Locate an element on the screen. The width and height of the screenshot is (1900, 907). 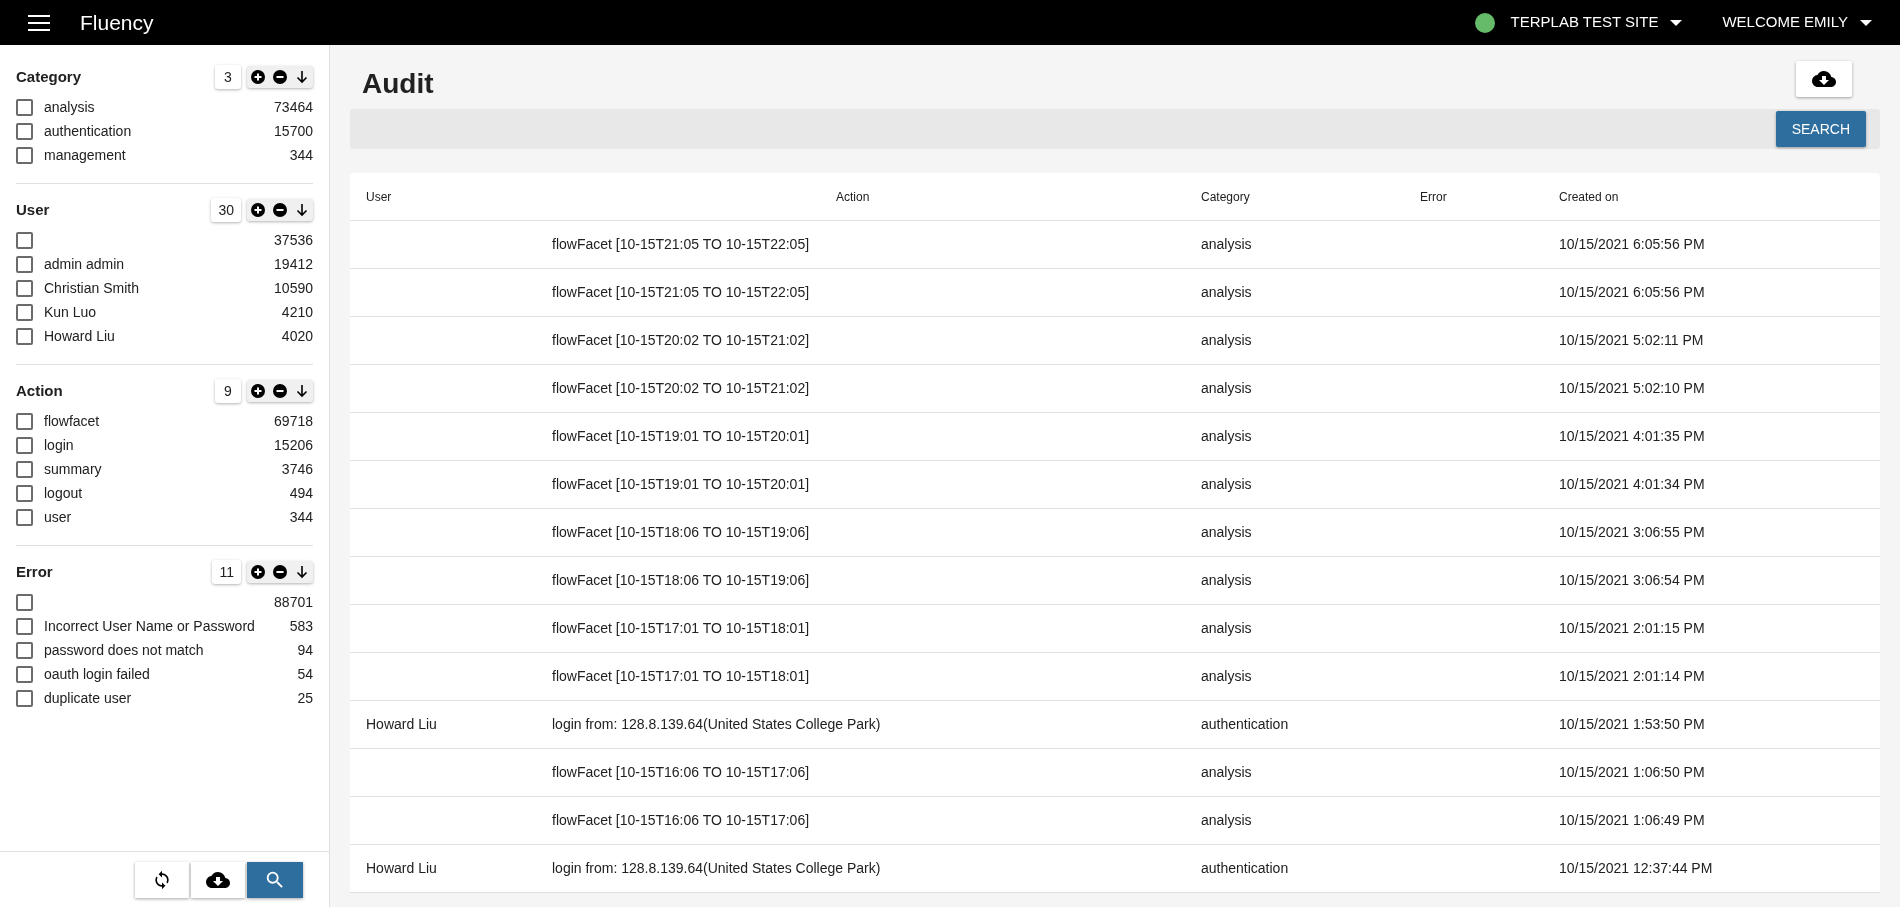
filter-label: user is located at coordinates (58, 517).